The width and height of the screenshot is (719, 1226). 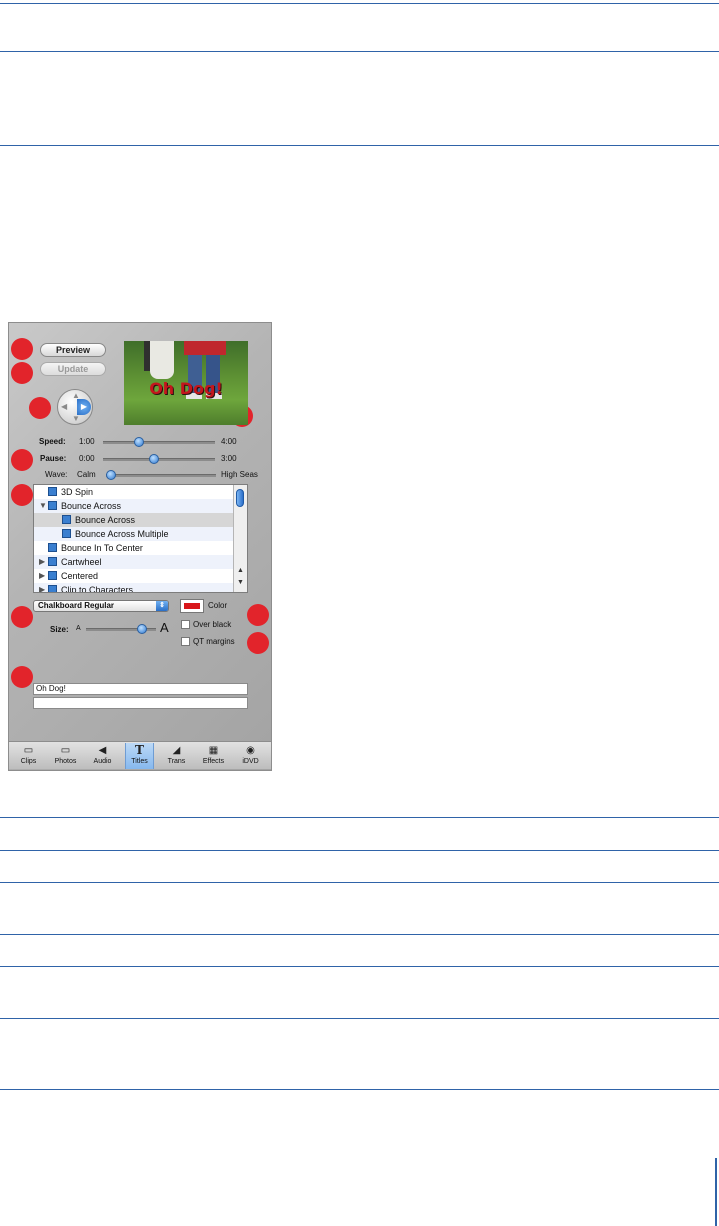 What do you see at coordinates (139, 750) in the screenshot?
I see `titles-icon: T` at bounding box center [139, 750].